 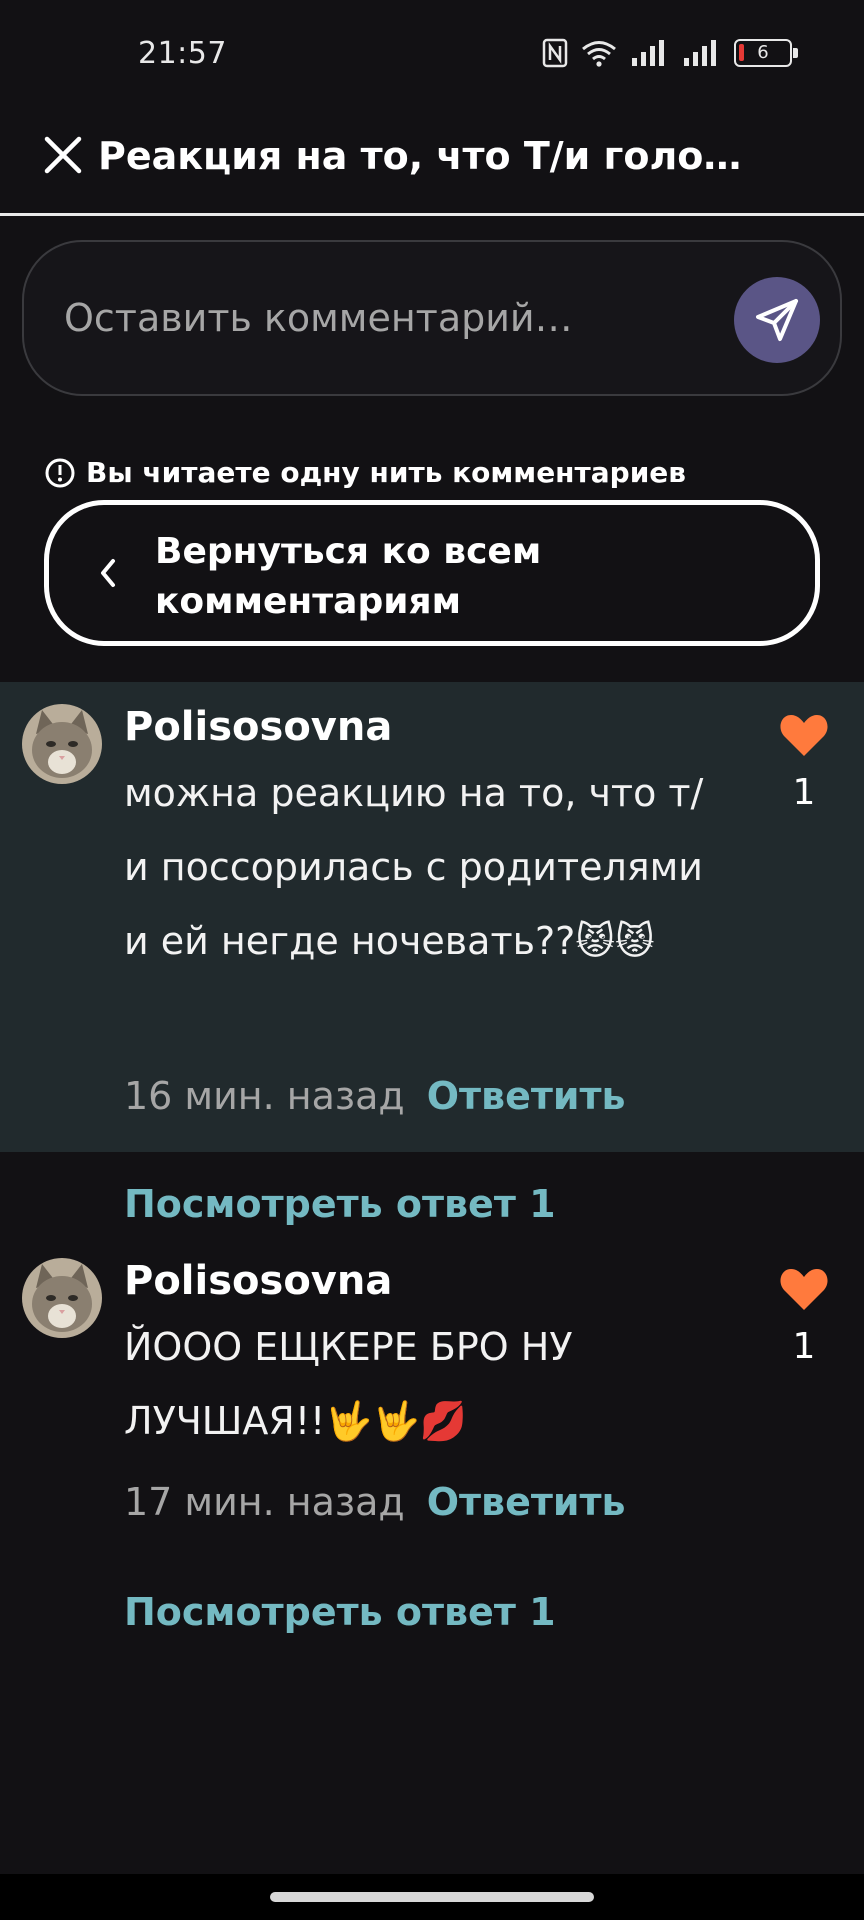 I want to click on system-nav-bar, so click(x=432, y=1897).